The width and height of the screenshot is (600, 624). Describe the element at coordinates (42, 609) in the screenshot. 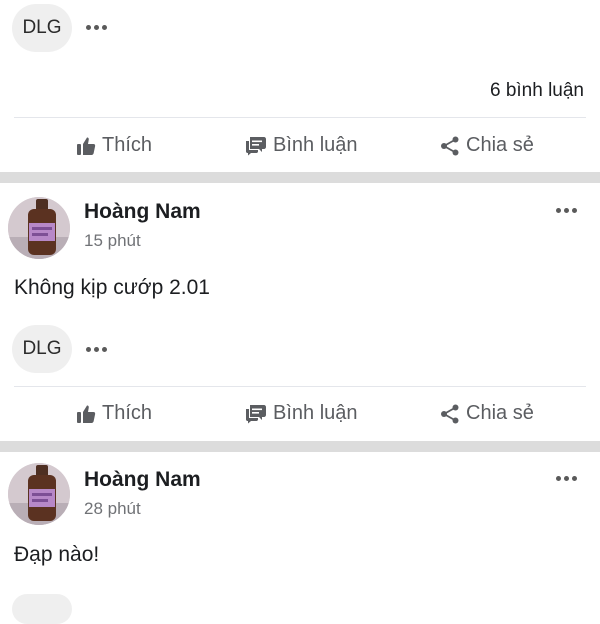

I see `reaction-chip-partial` at that location.